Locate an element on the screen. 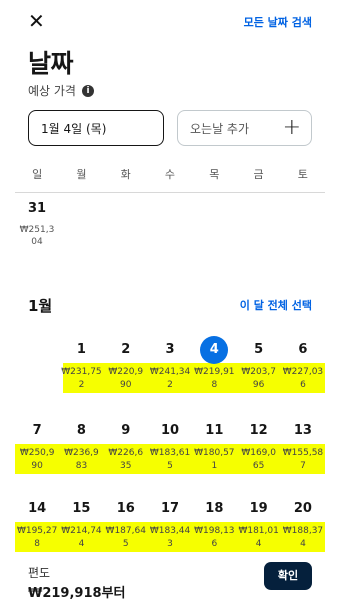  calendar-day: 10 ₩183,61 5 is located at coordinates (170, 445).